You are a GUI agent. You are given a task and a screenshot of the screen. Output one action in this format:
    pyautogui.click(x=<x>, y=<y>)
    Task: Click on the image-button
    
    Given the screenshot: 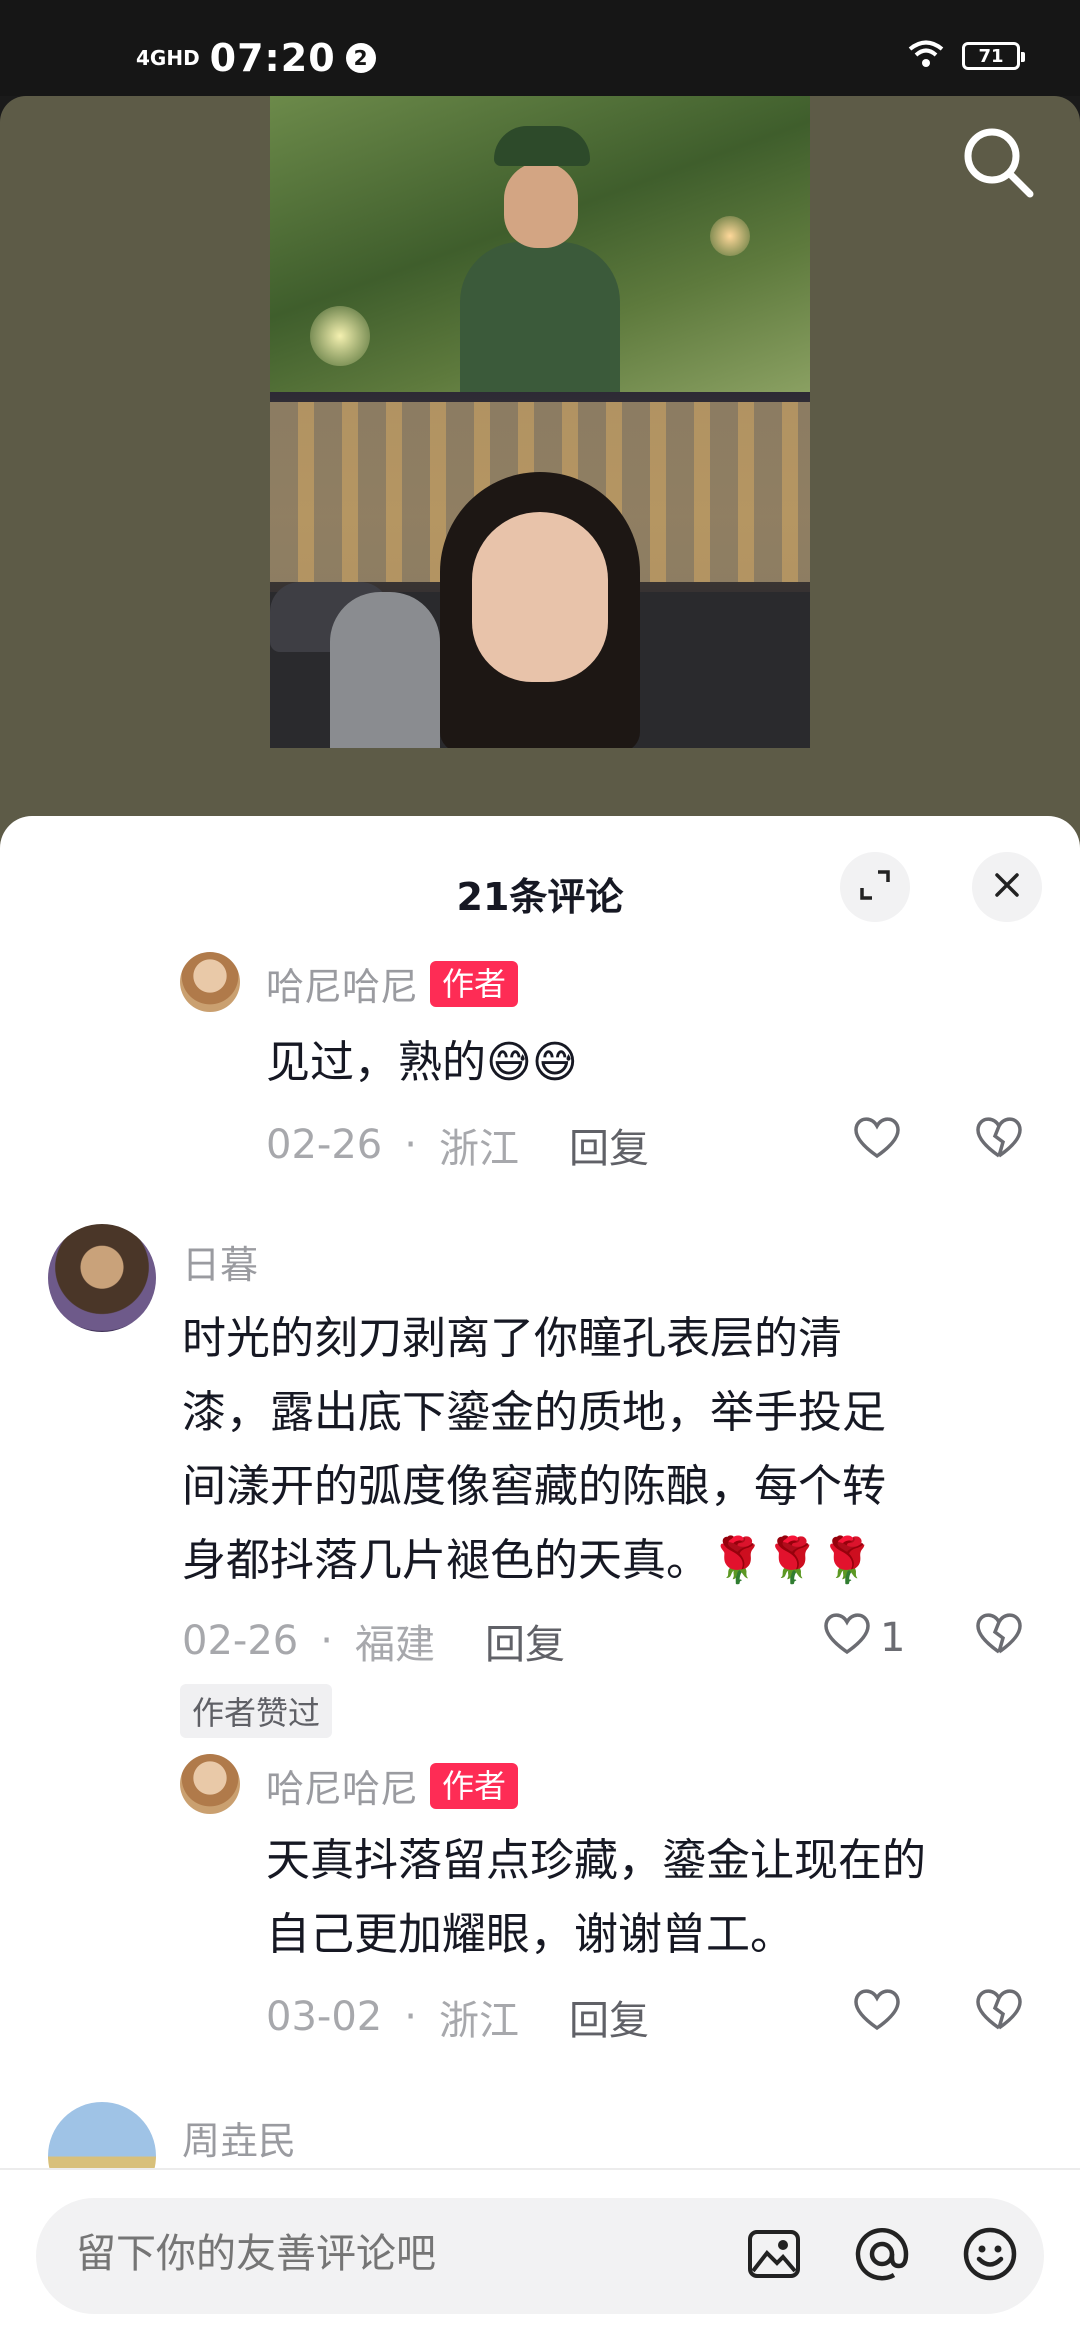 What is the action you would take?
    pyautogui.click(x=774, y=2256)
    